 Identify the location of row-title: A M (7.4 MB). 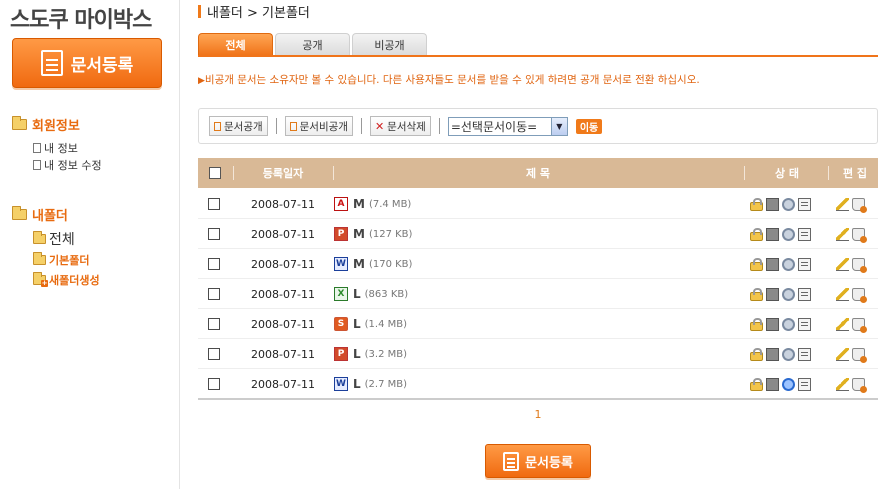
(372, 204).